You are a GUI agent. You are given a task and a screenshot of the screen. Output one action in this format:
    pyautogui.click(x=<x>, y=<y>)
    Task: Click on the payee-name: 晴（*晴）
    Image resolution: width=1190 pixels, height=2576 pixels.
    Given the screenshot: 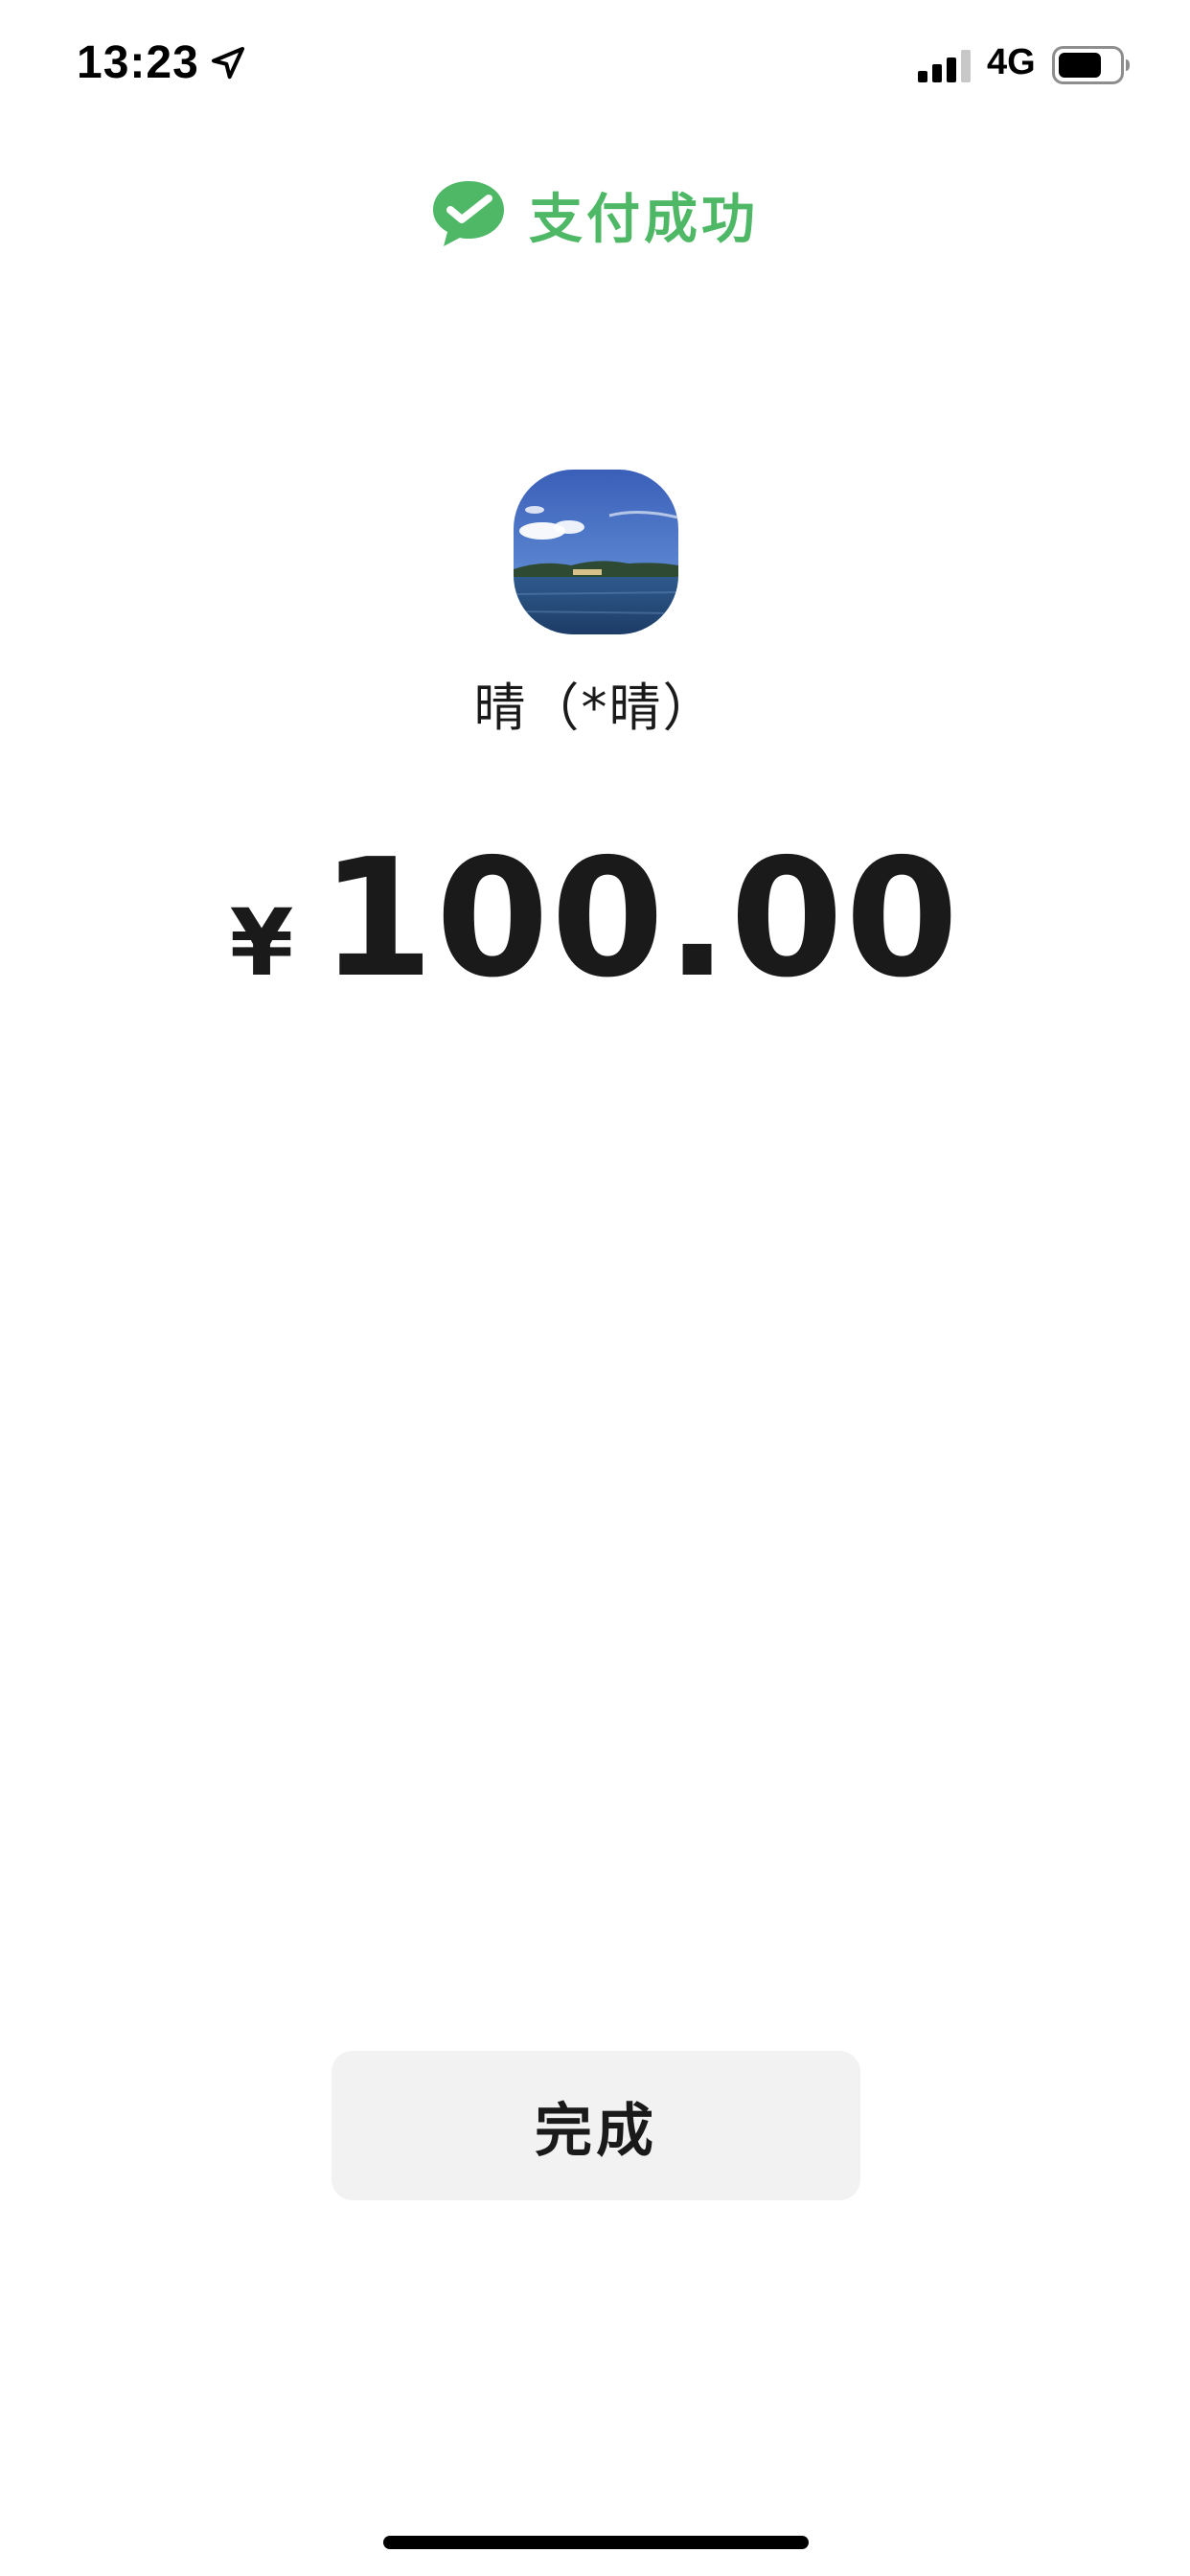 What is the action you would take?
    pyautogui.click(x=595, y=708)
    